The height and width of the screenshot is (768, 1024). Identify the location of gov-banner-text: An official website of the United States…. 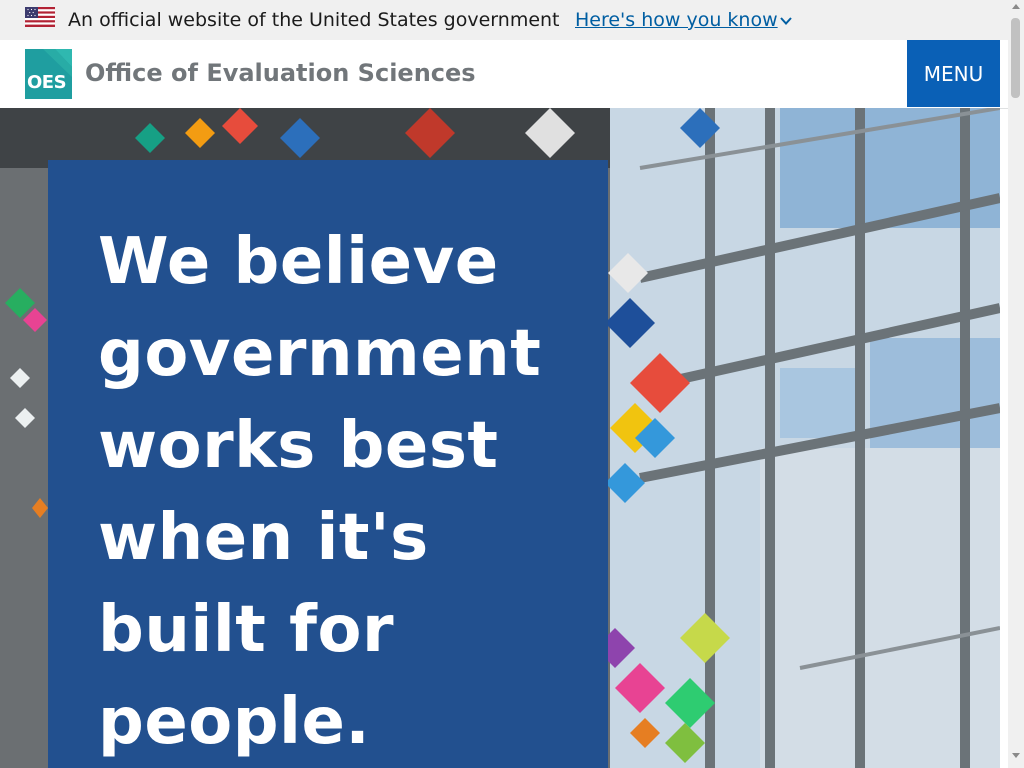
(314, 20).